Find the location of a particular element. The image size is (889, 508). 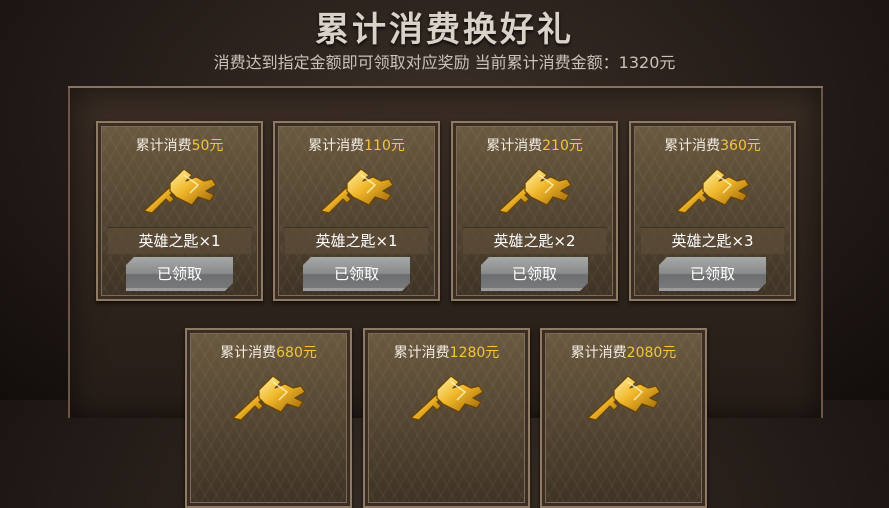

spend-threshold: 累计消费50元 is located at coordinates (179, 145).